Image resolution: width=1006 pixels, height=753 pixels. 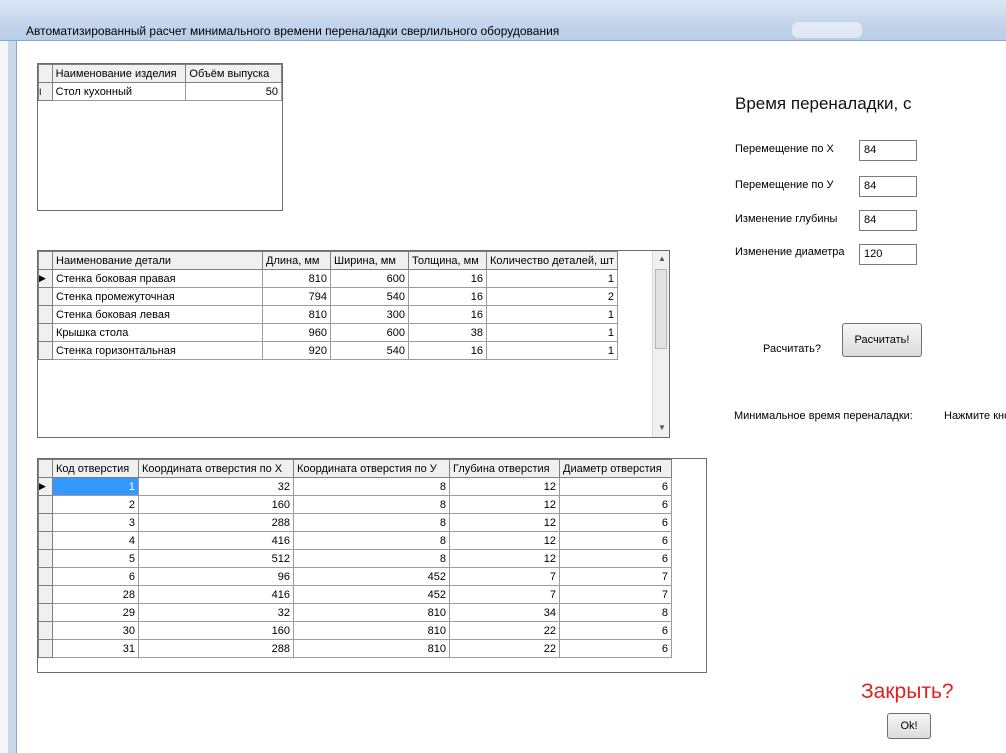 What do you see at coordinates (157, 260) in the screenshot?
I see `column-header-detail-name: Наименование детали` at bounding box center [157, 260].